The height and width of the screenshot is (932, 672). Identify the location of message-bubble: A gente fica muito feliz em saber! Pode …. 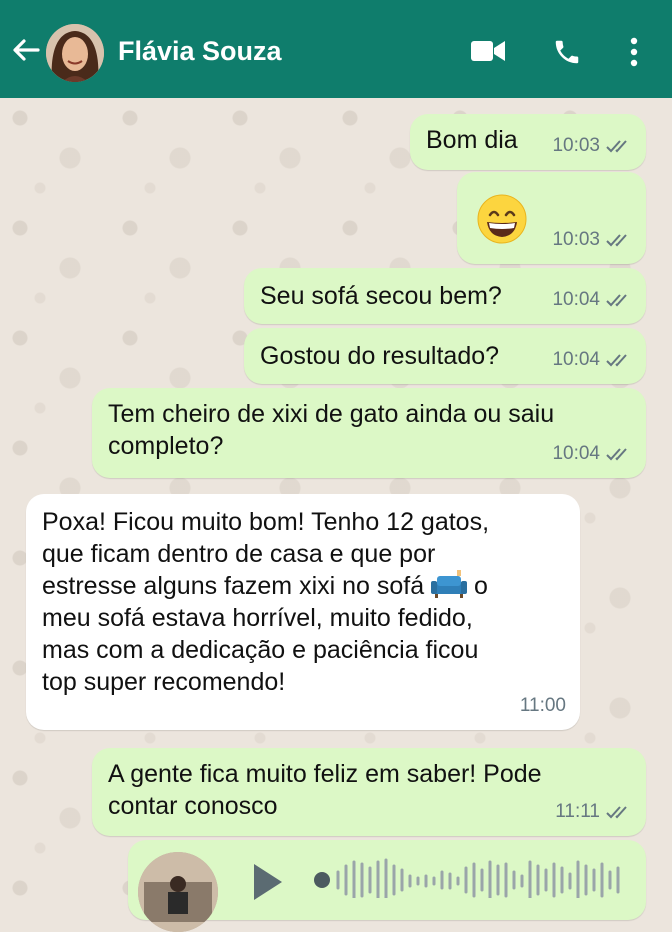
(369, 792).